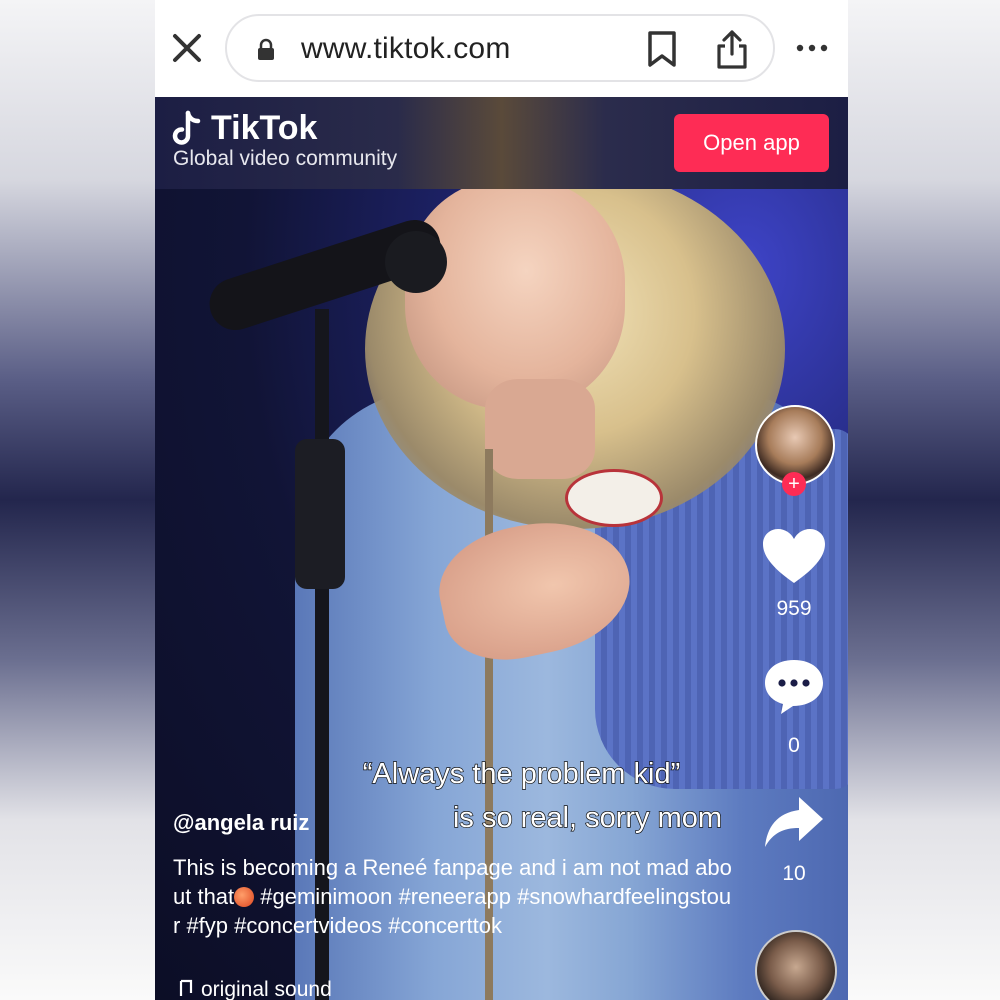 The width and height of the screenshot is (1000, 1000). I want to click on share-arrow-icon, so click(794, 823).